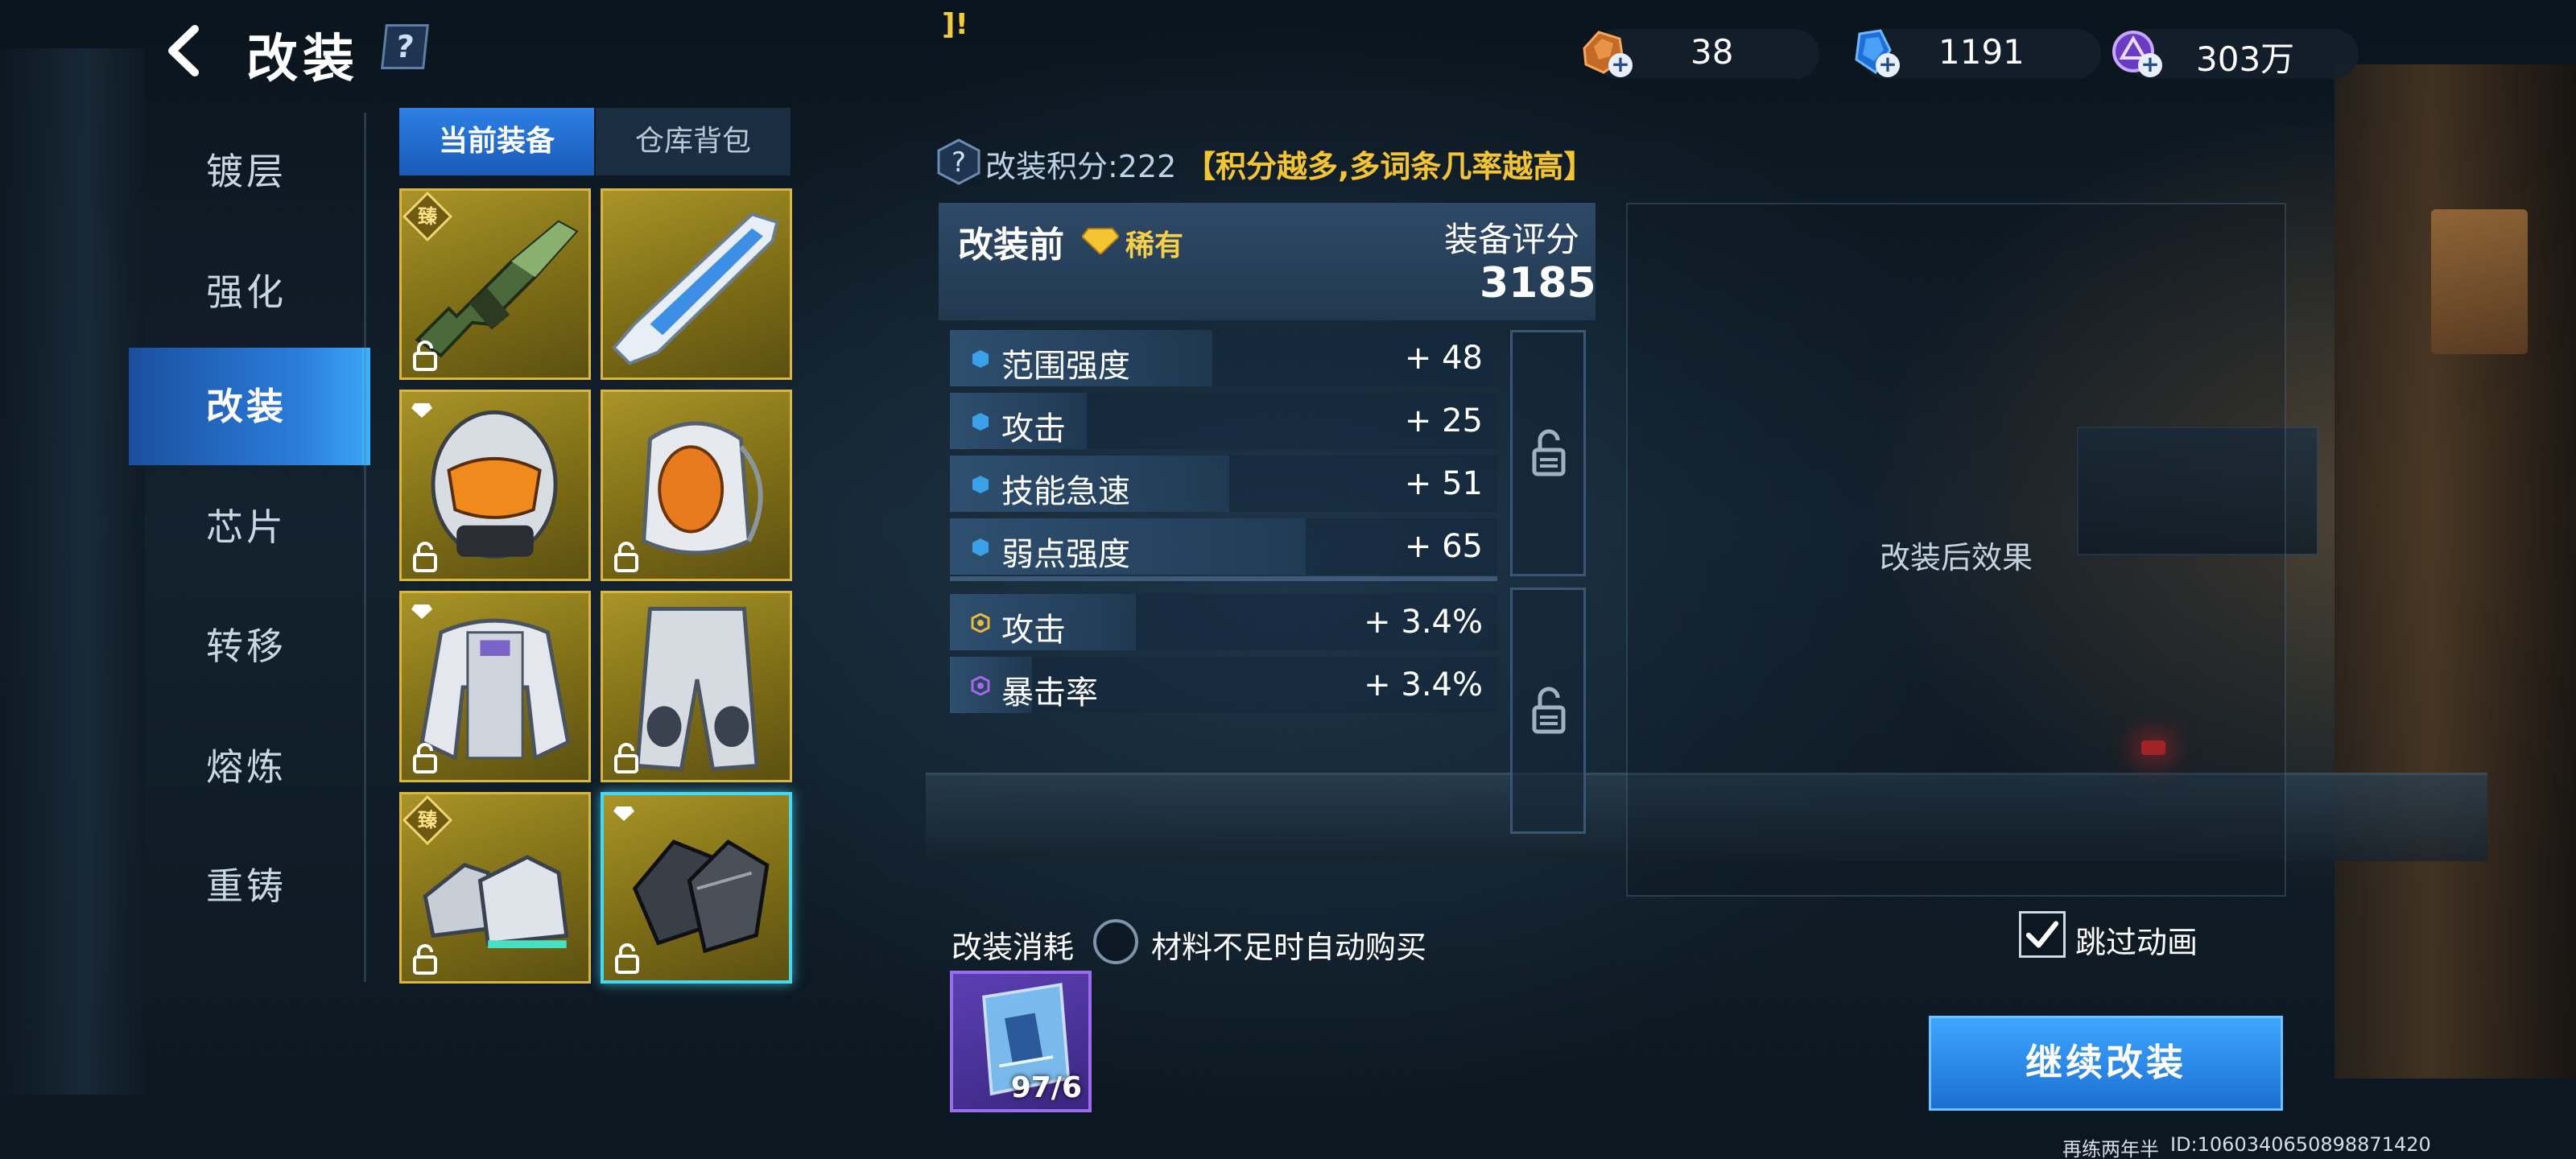 This screenshot has width=2576, height=1159. What do you see at coordinates (495, 284) in the screenshot?
I see `equipment-slot-rifle: 臻` at bounding box center [495, 284].